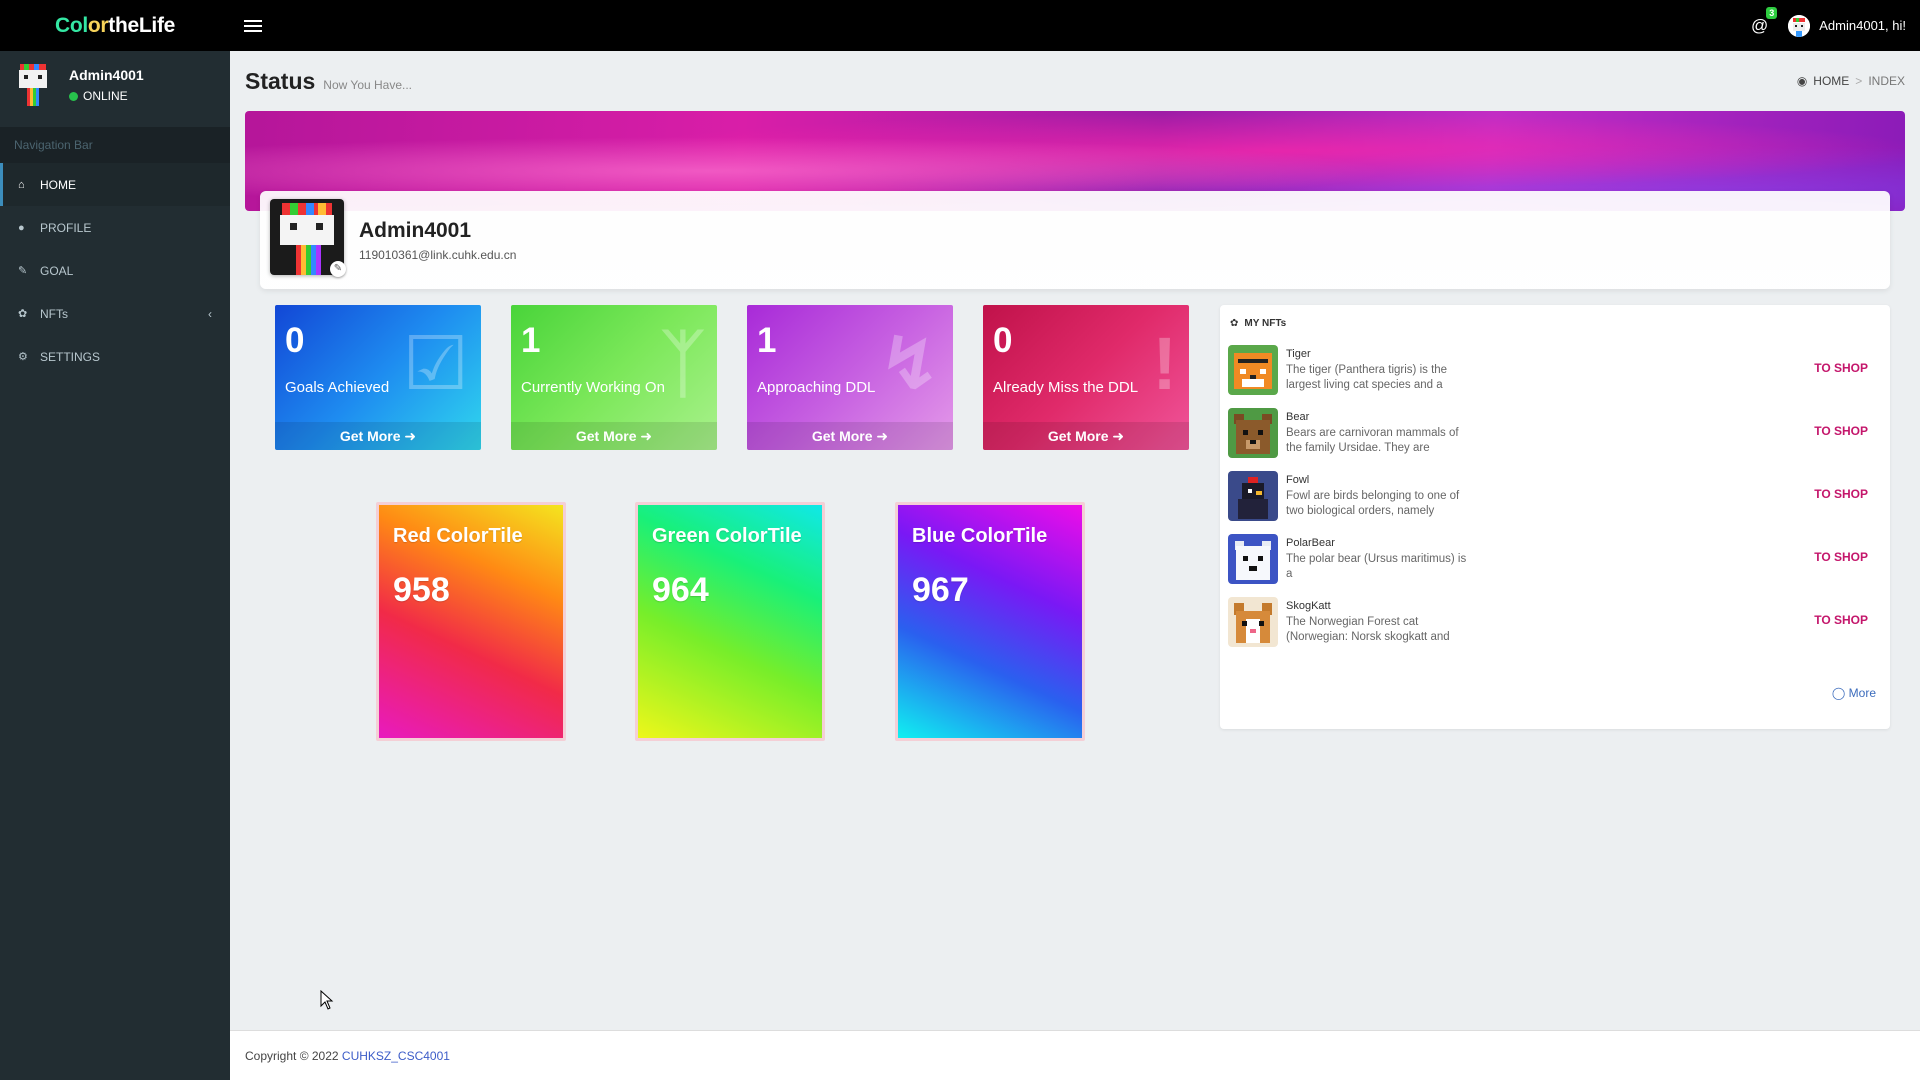  Describe the element at coordinates (57, 270) in the screenshot. I see `sidebar-item-label: GOAL` at that location.